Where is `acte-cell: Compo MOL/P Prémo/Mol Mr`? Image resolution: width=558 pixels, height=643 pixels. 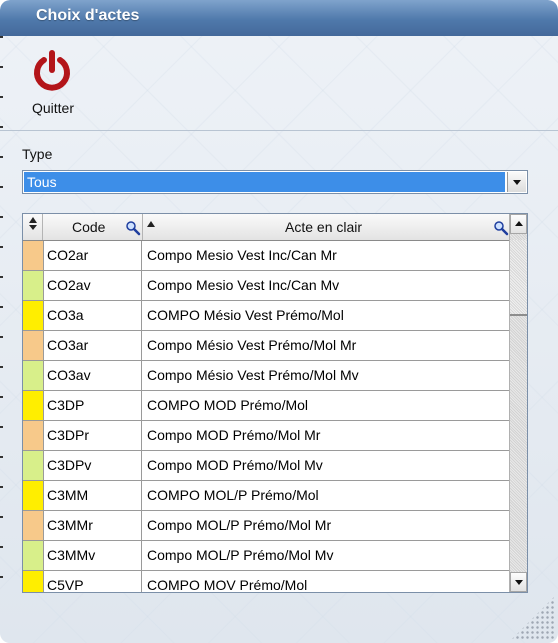 acte-cell: Compo MOL/P Prémo/Mol Mr is located at coordinates (239, 525).